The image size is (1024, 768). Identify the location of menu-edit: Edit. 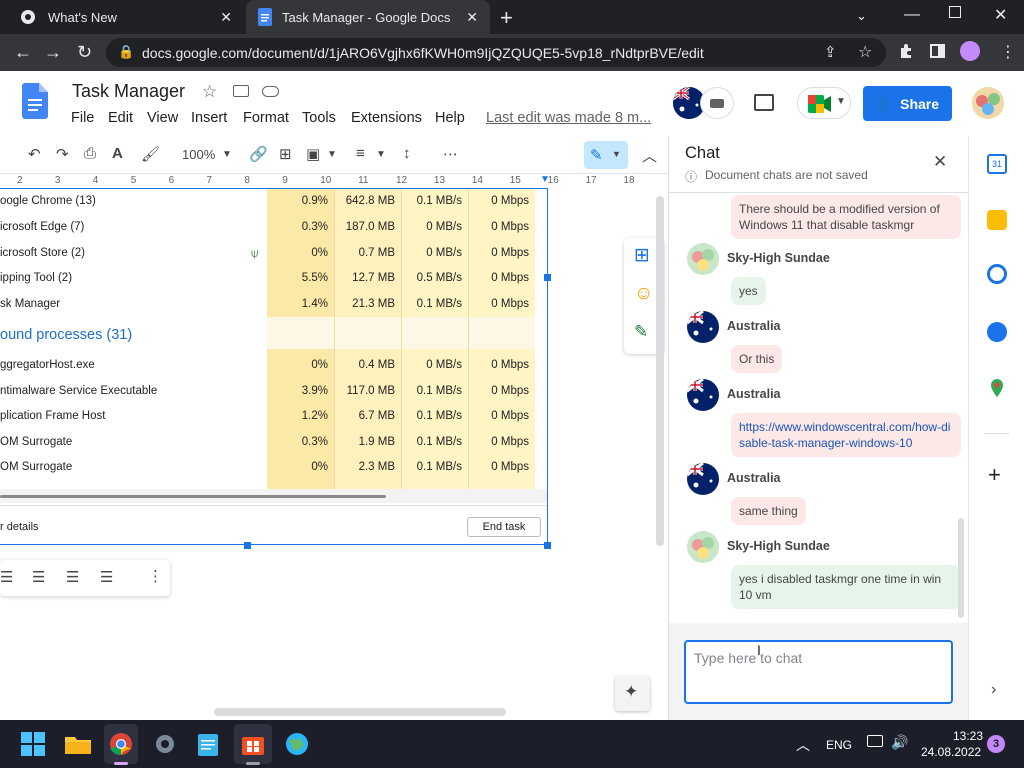
(120, 118).